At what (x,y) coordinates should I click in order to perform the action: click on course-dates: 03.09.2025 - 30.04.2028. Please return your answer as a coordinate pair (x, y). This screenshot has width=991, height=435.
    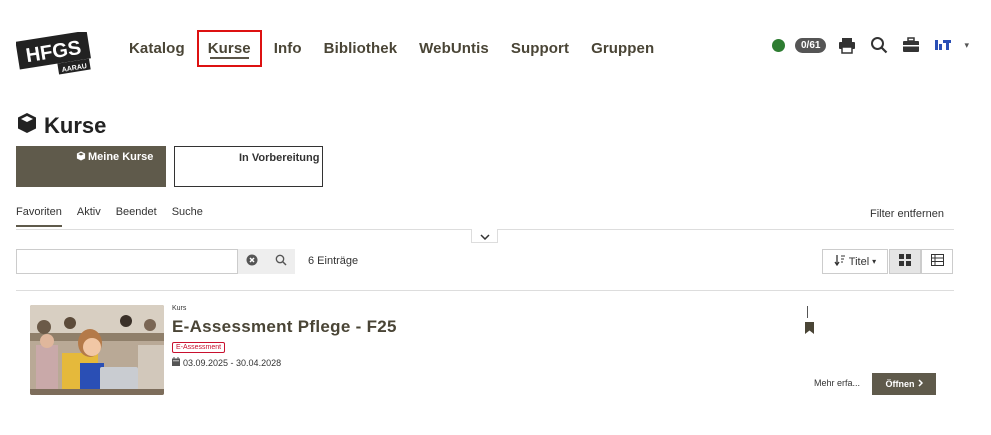
    Looking at the image, I should click on (226, 362).